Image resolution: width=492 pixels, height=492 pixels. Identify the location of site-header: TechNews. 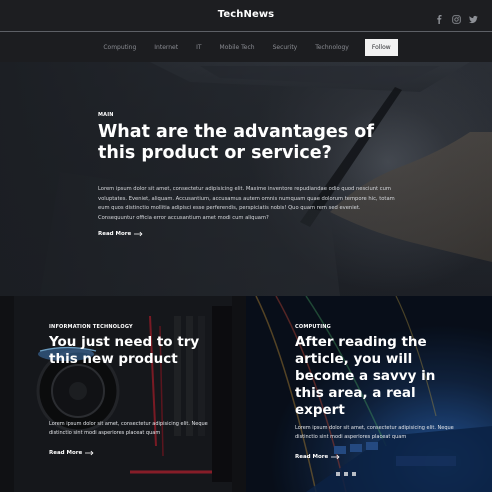
(246, 15).